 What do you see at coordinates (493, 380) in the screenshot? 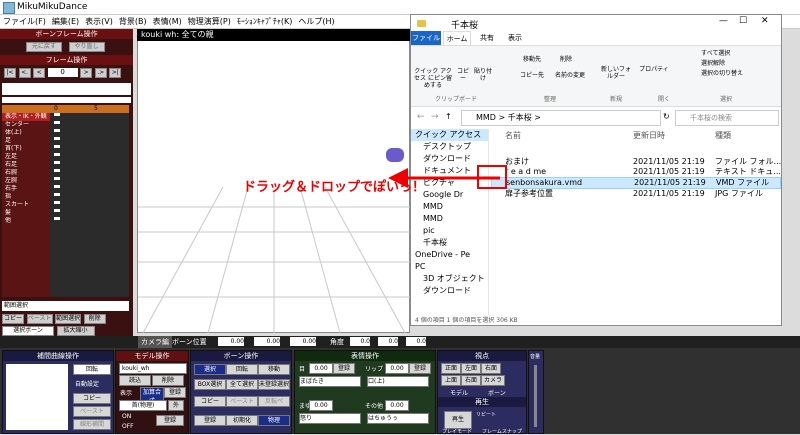
I see `view-camera-button: カメラ` at bounding box center [493, 380].